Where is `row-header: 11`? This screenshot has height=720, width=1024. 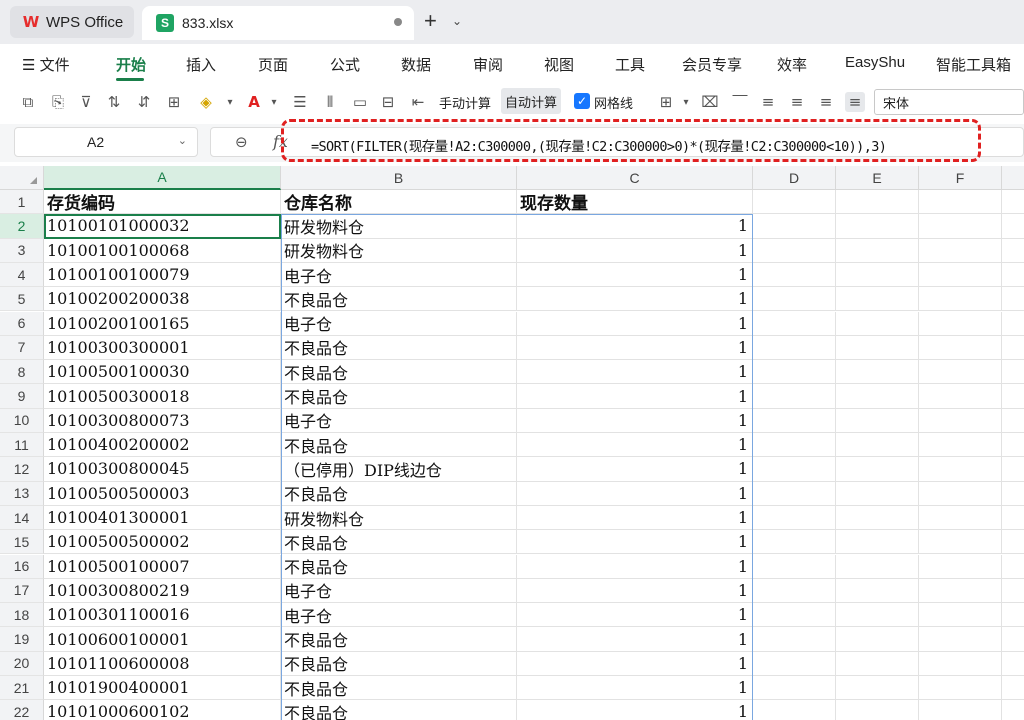 row-header: 11 is located at coordinates (22, 445).